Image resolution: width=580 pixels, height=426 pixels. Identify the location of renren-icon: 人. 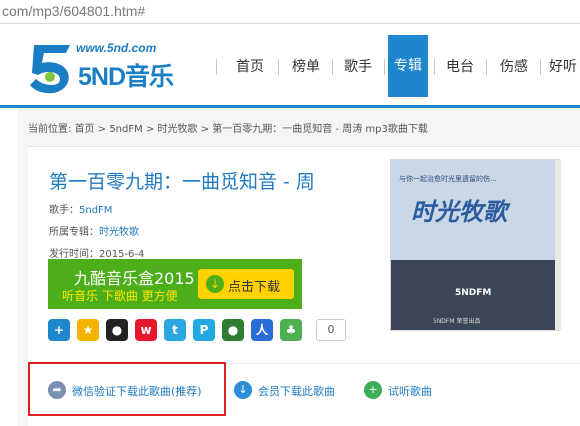
(262, 330).